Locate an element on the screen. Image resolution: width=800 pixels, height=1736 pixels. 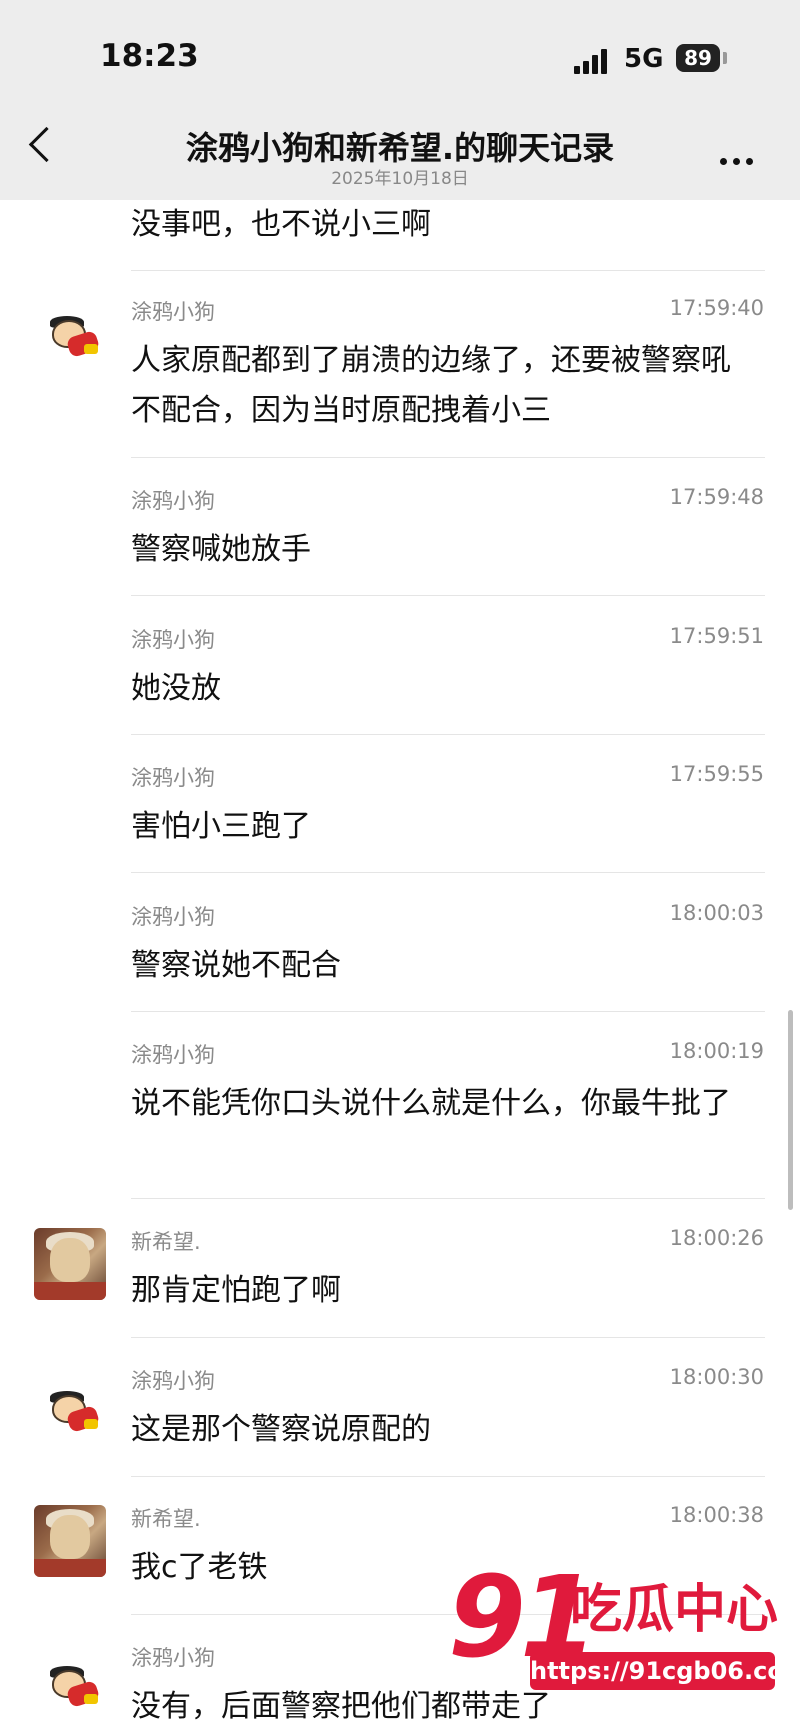
message-time: 18:00:26 is located at coordinates (716, 1238).